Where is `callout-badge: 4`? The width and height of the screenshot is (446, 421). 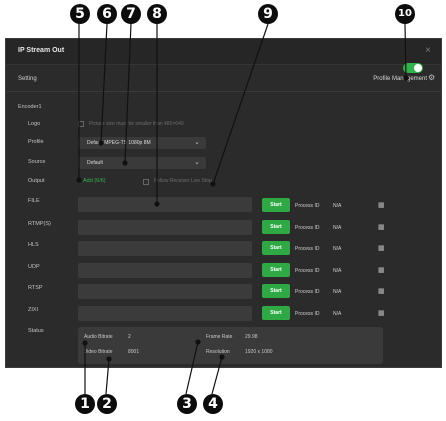 callout-badge: 4 is located at coordinates (213, 404).